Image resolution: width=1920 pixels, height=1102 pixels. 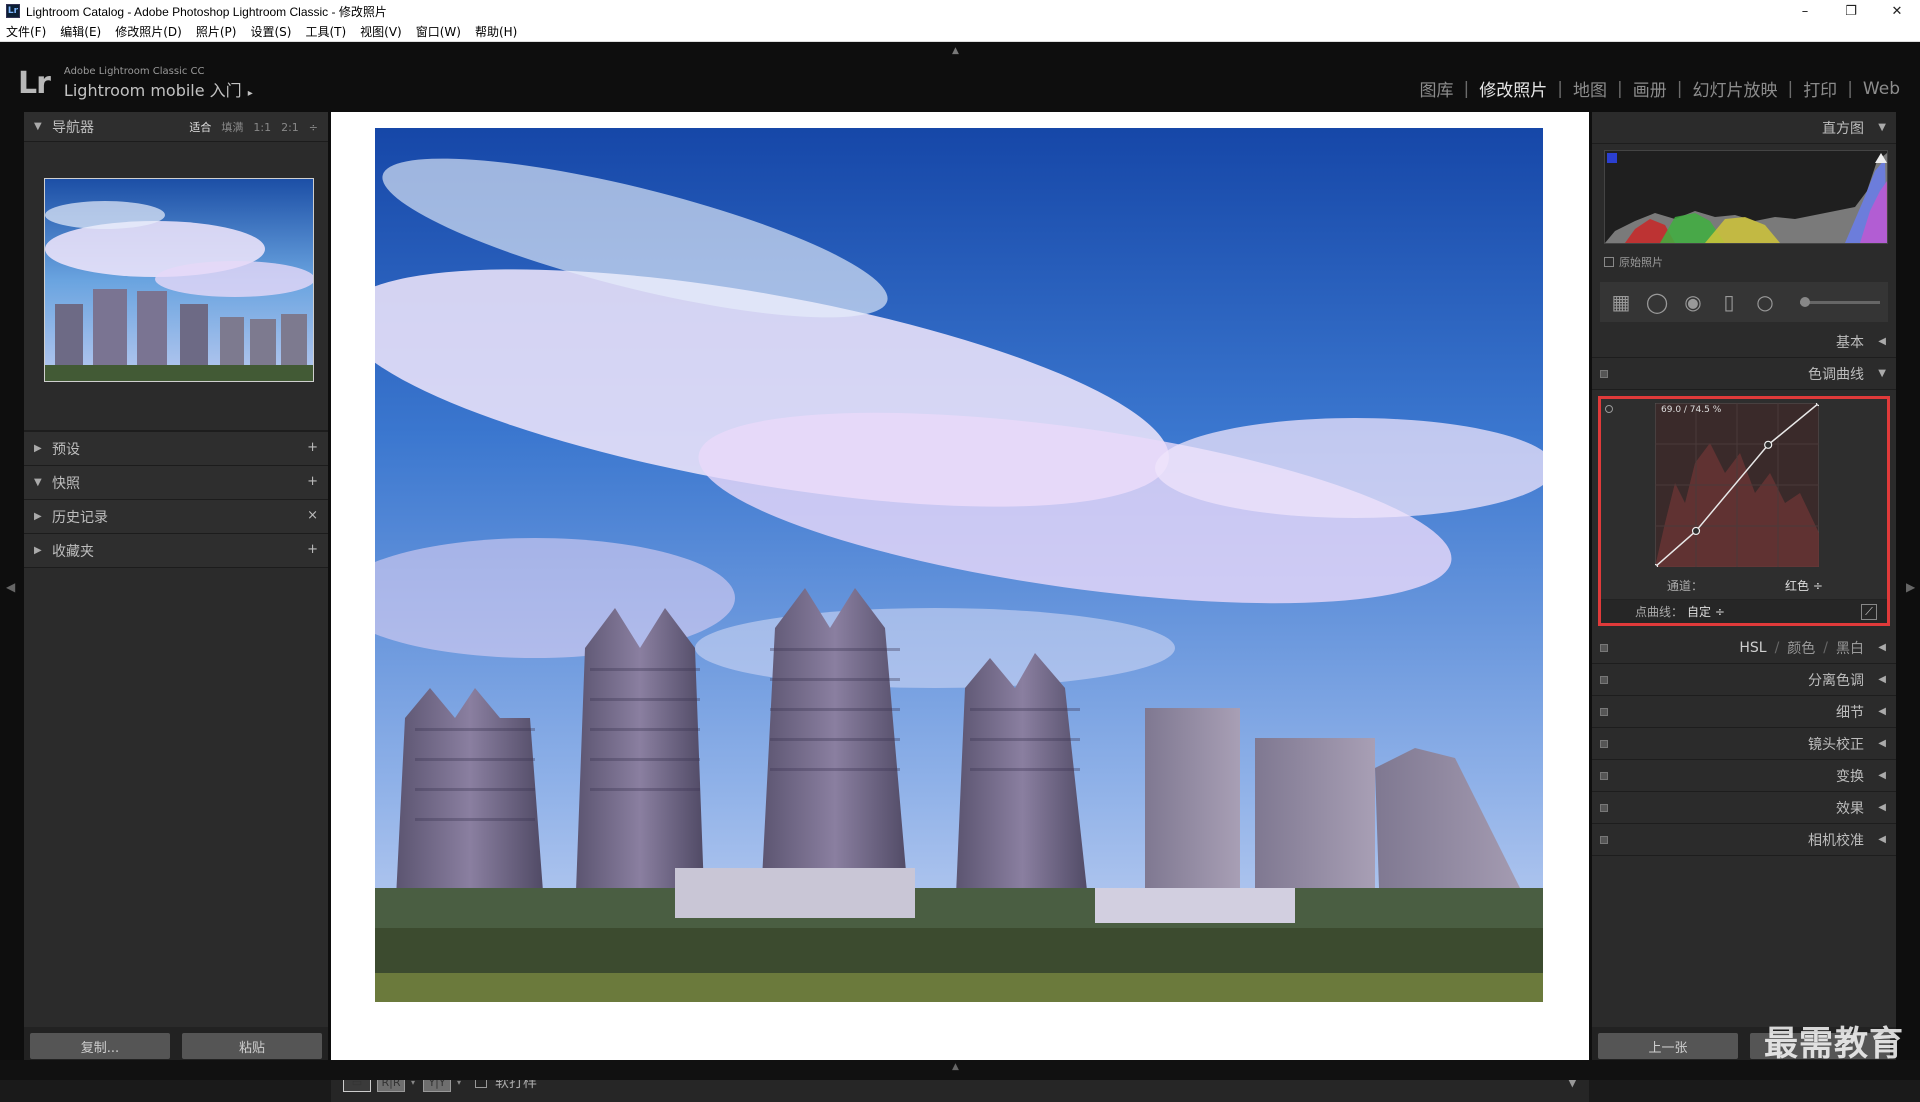 What do you see at coordinates (1604, 808) in the screenshot?
I see `effects-toggle` at bounding box center [1604, 808].